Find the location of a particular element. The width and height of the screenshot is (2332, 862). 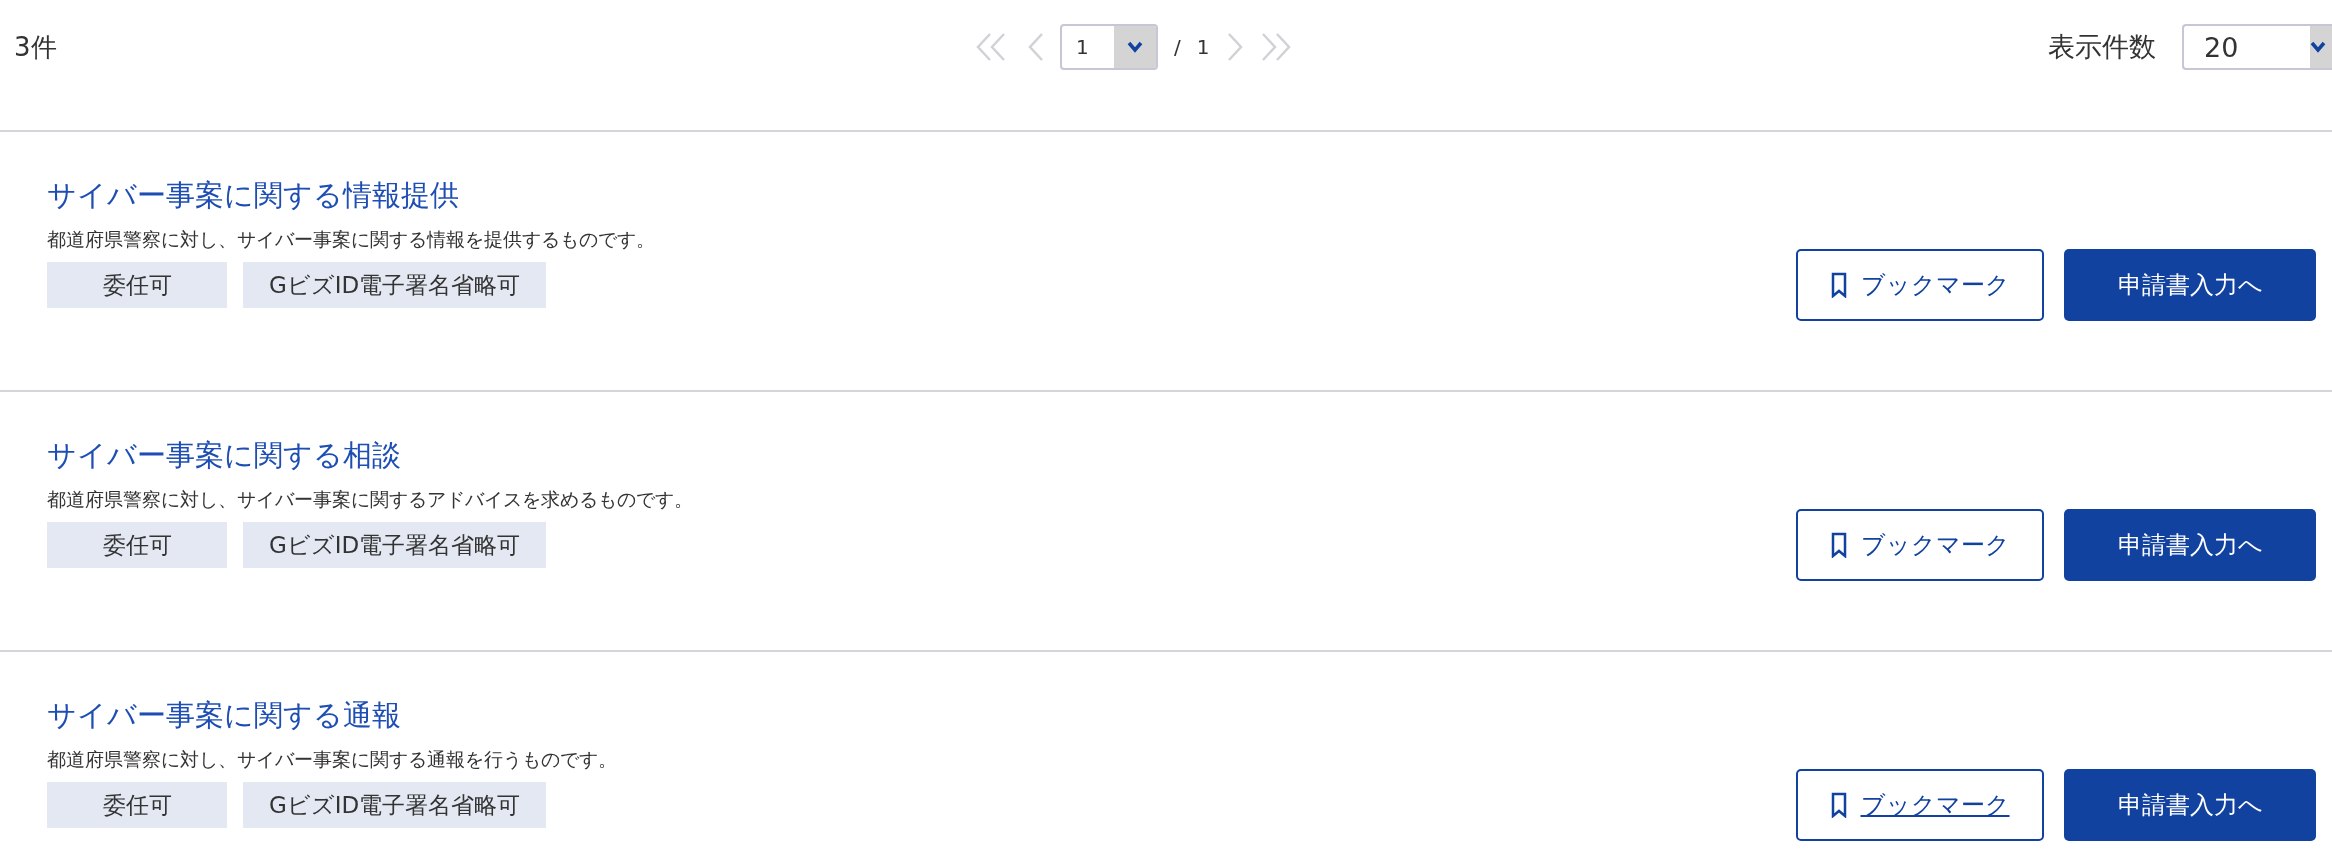

procedure-description: 都道府県警察に対し、サイバー事案に関する通報を行うものです。 is located at coordinates (332, 759).